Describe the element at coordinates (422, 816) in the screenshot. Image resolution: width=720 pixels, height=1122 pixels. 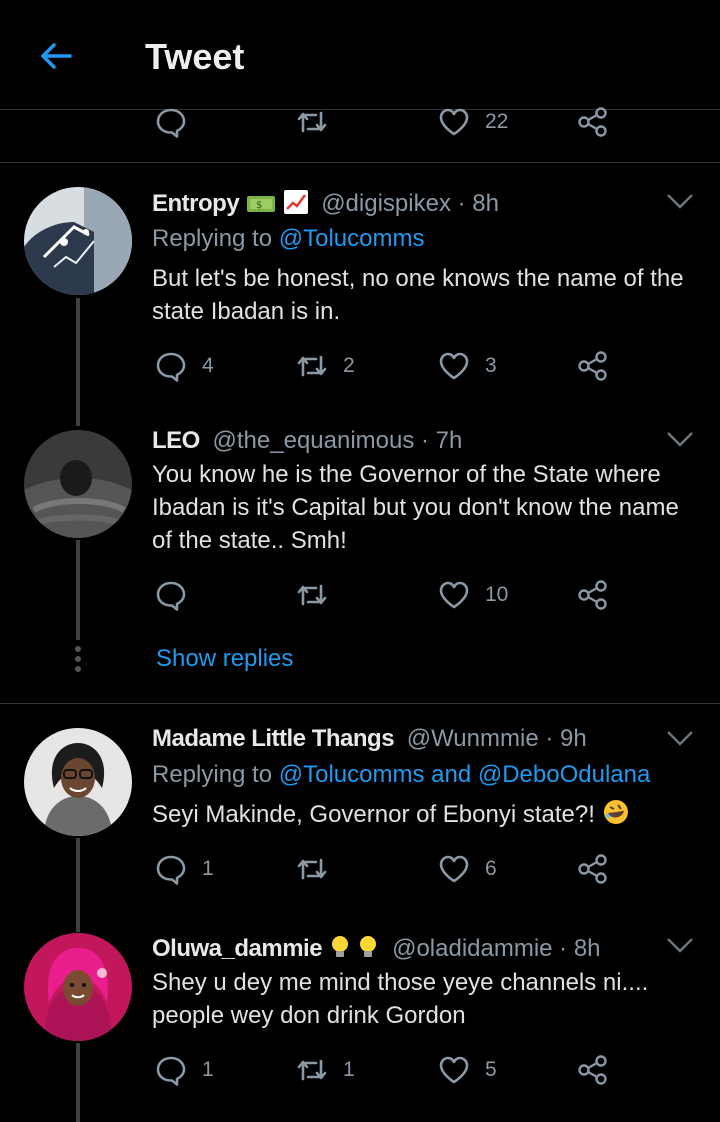
I see `tweet-text: Seyi Makinde, Governor of Ebonyi state?!` at that location.